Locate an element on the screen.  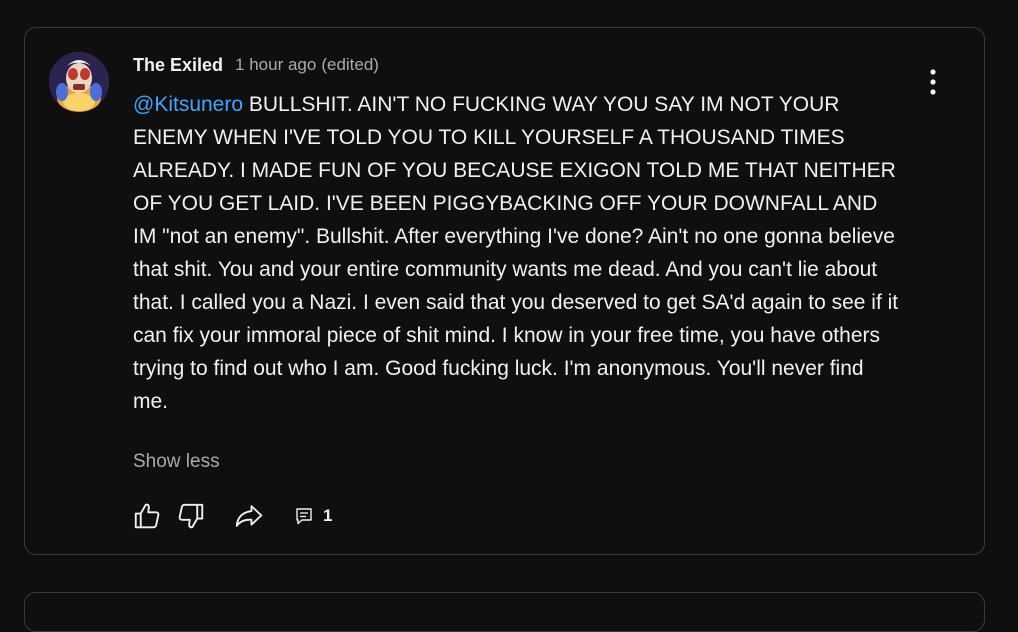
edited-label: (edited) is located at coordinates (350, 64).